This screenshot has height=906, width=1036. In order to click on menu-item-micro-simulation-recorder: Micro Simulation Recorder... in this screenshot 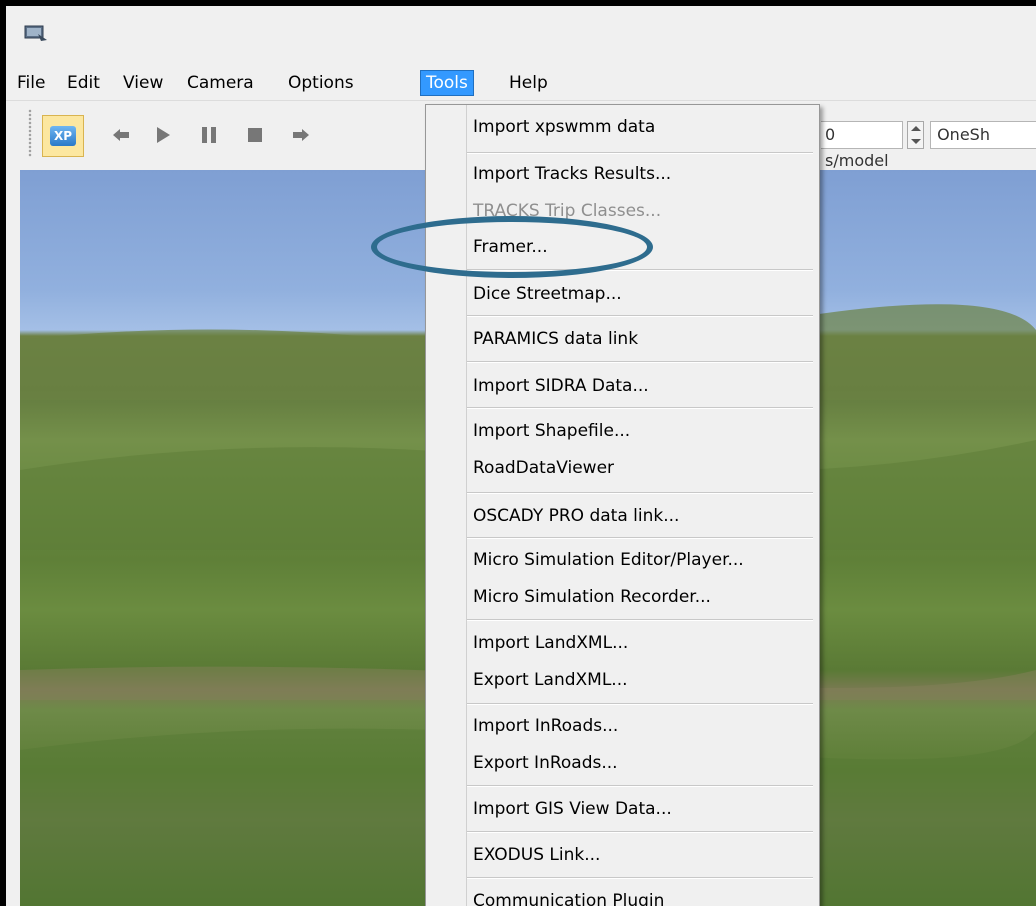, I will do `click(592, 597)`.